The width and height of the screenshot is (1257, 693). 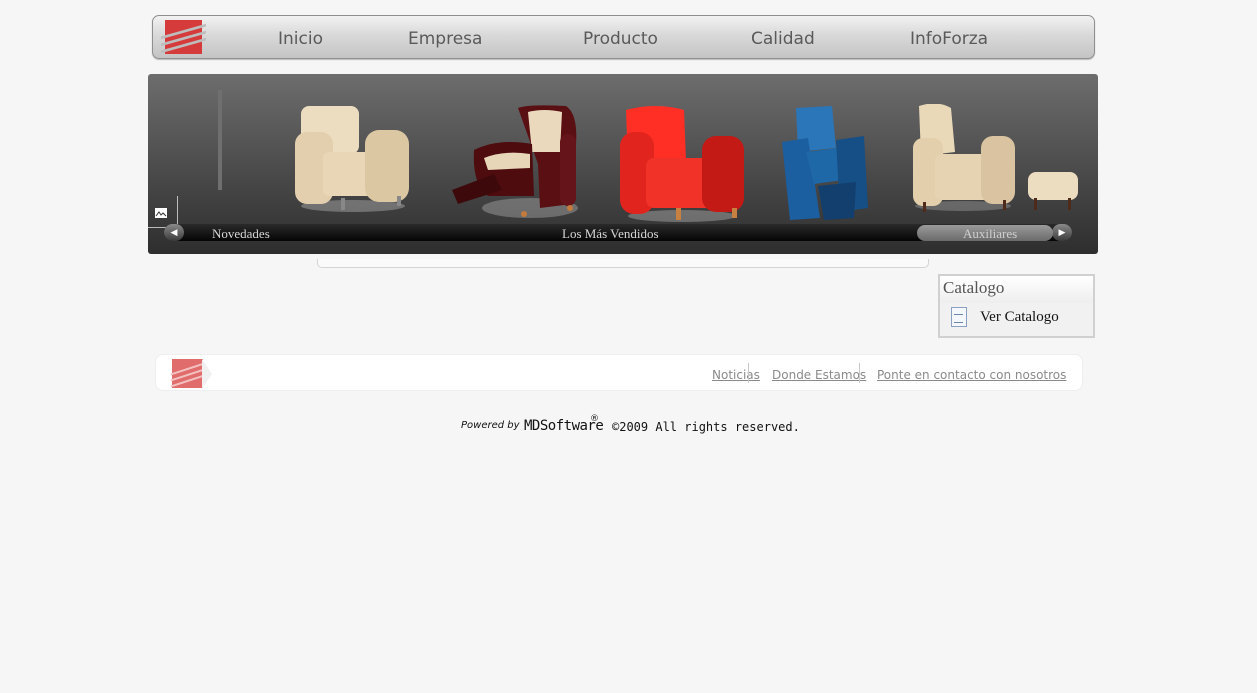 I want to click on tab-novedades: Novedades, so click(x=241, y=234).